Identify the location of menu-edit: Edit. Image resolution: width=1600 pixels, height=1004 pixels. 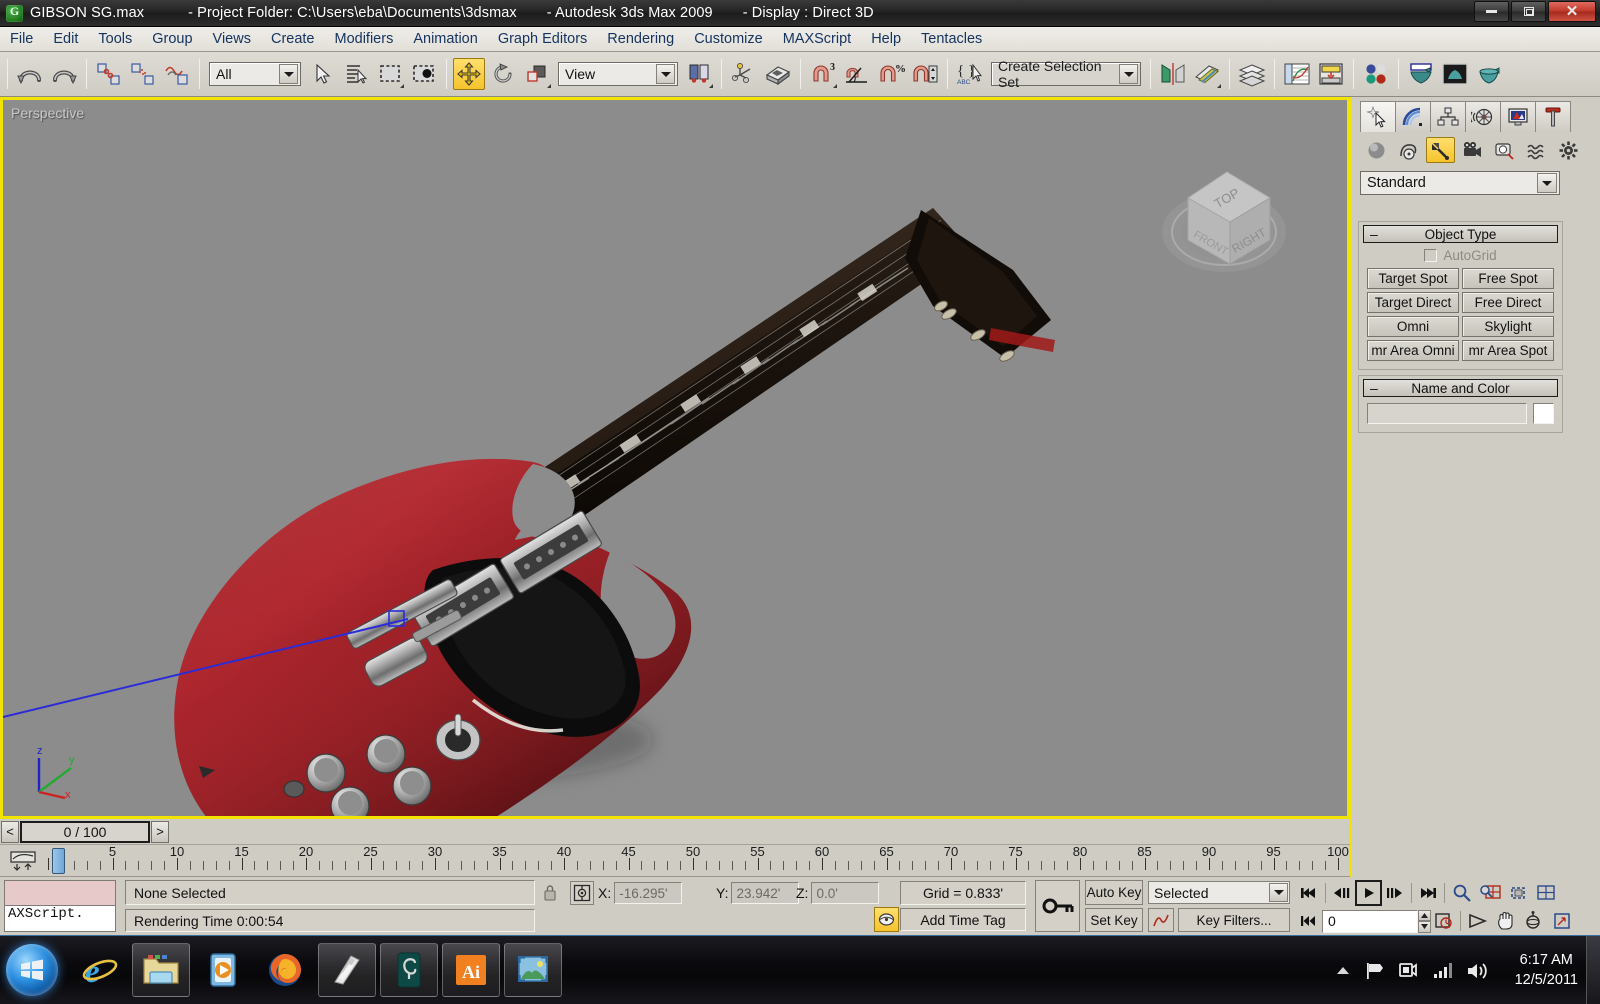
(65, 39).